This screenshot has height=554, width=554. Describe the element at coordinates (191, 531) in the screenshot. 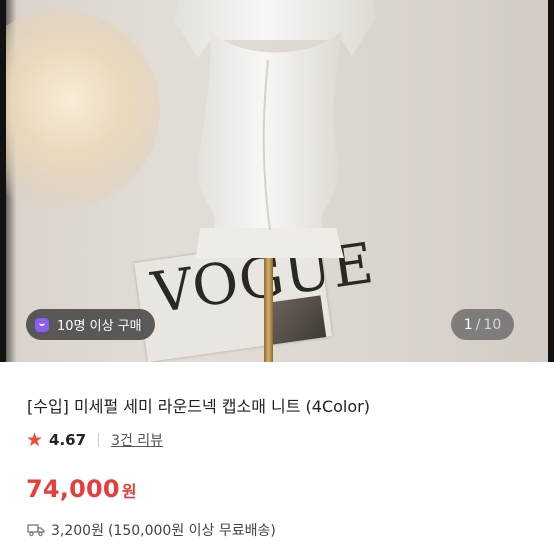

I see `free-shipping-condition: (150,000원 이상 무료배송)` at that location.